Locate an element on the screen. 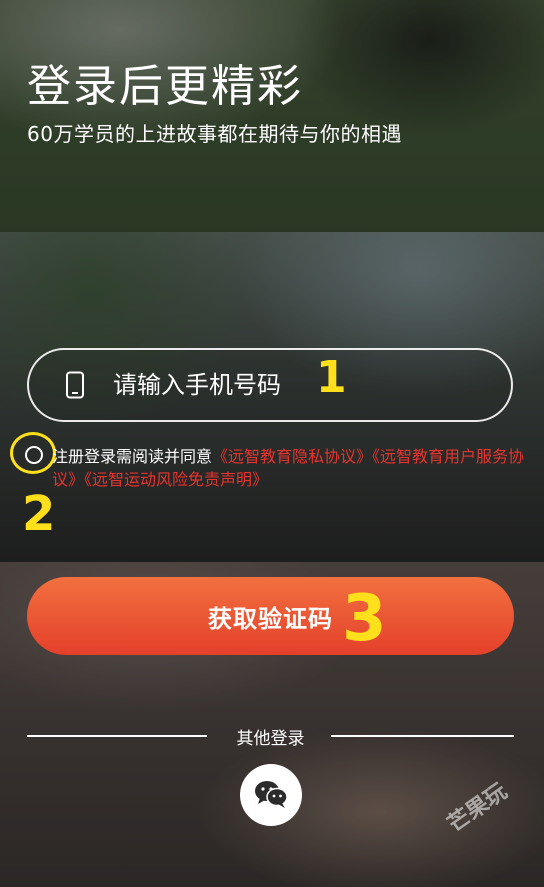 The width and height of the screenshot is (544, 887). wechat-icon is located at coordinates (271, 795).